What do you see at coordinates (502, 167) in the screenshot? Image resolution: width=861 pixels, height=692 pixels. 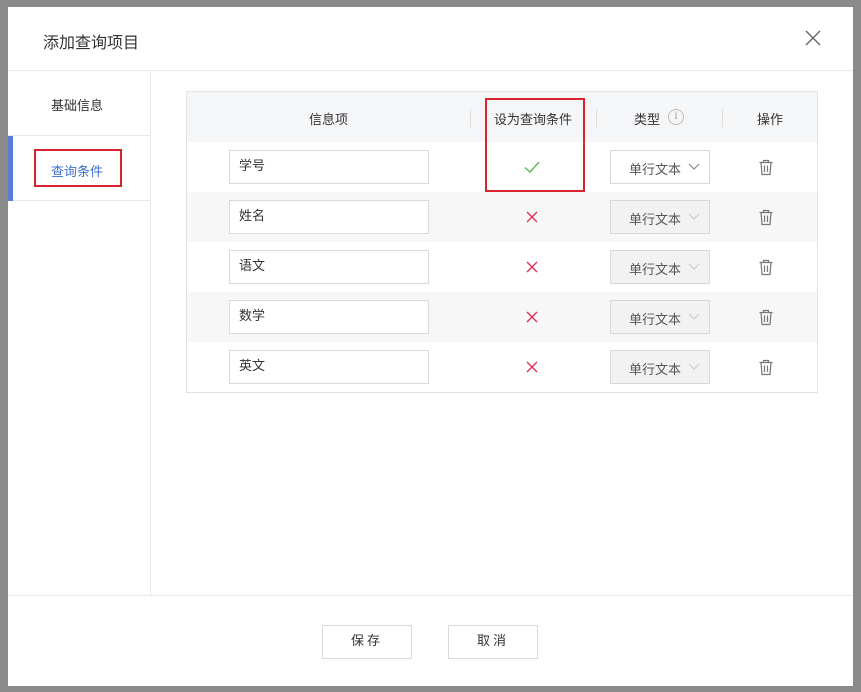 I see `table-row: 学号 单行文本` at bounding box center [502, 167].